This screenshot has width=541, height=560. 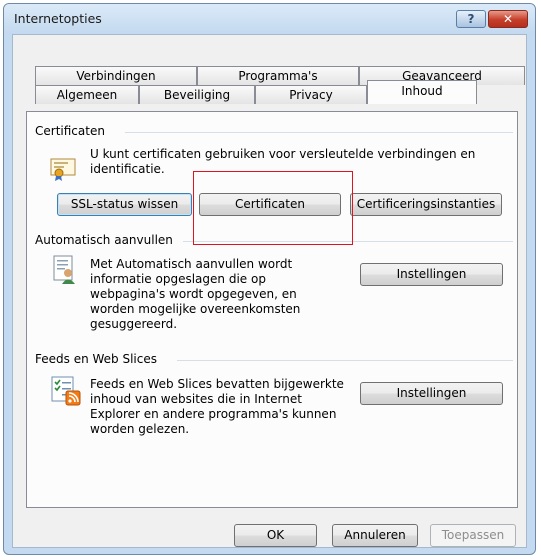 I want to click on tab-label: Beveiliging, so click(x=197, y=95).